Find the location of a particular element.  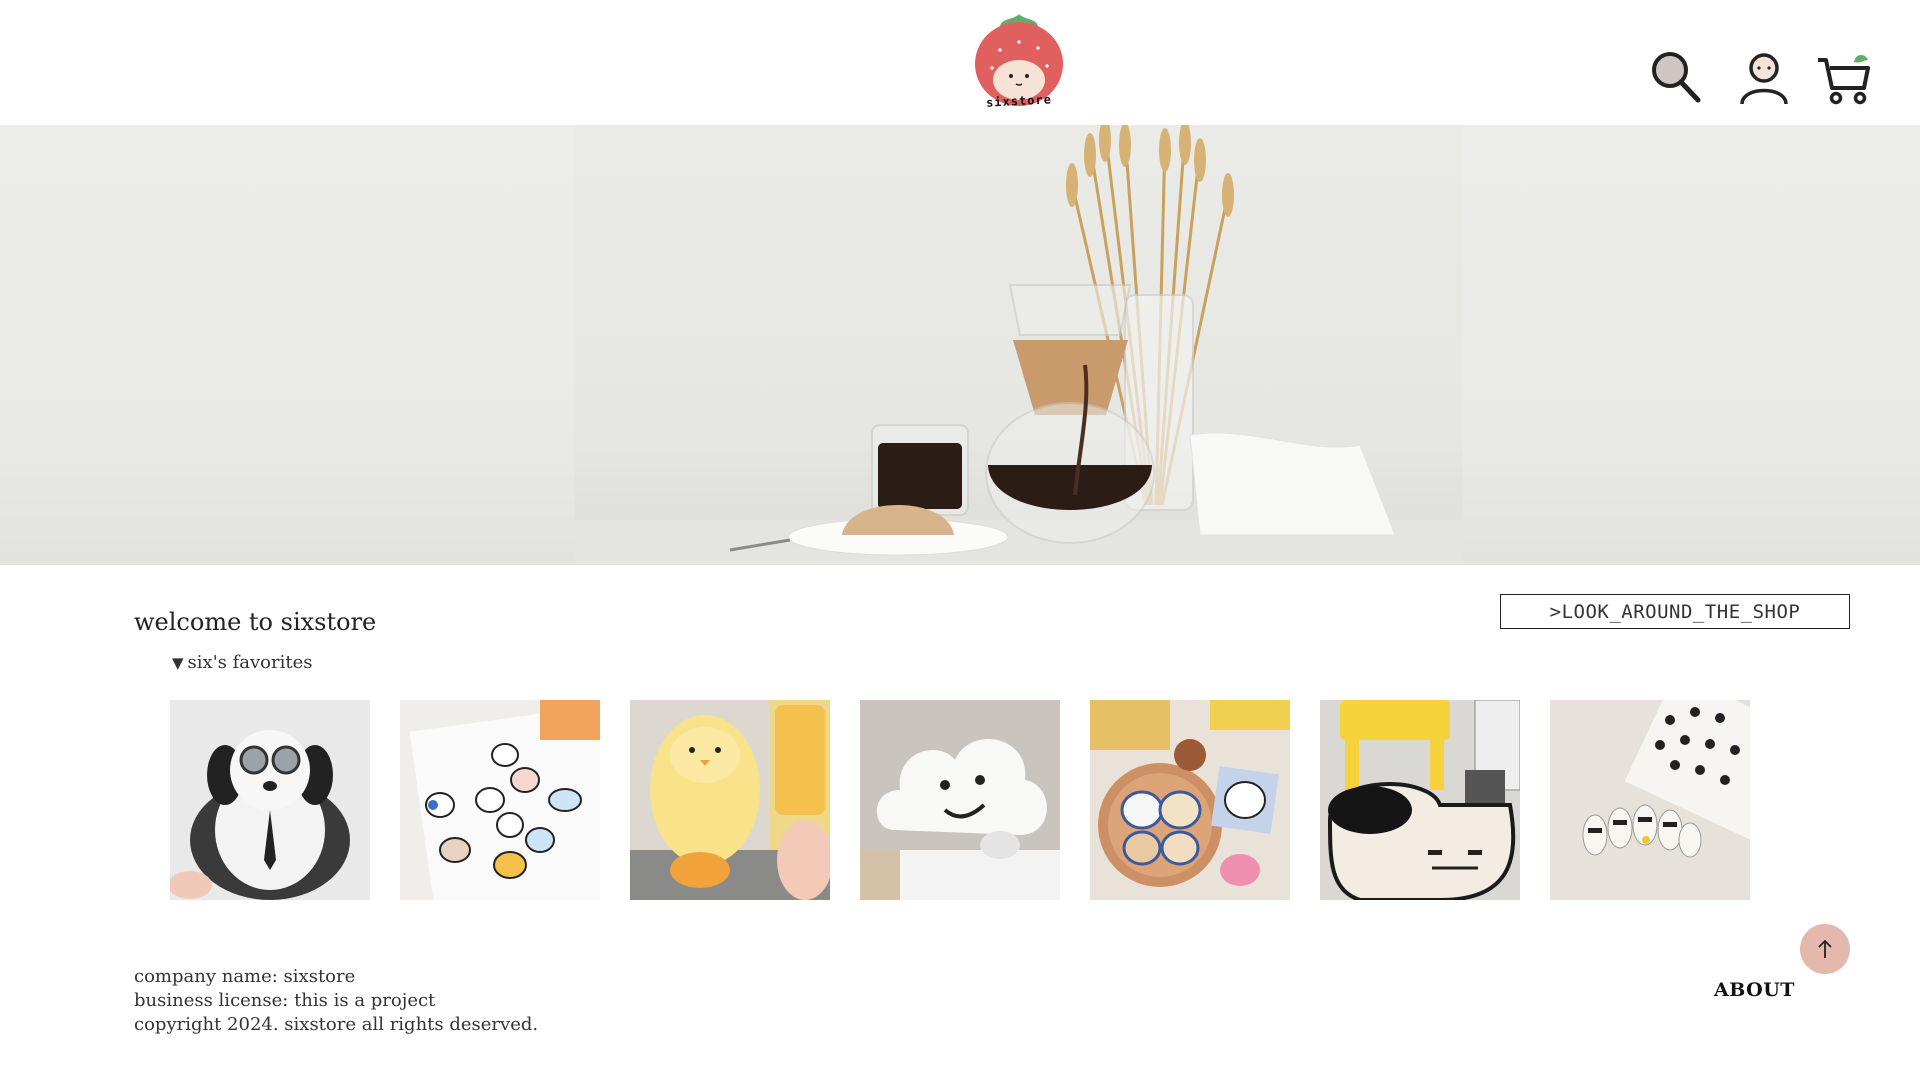

arrow-up-icon is located at coordinates (1825, 948).